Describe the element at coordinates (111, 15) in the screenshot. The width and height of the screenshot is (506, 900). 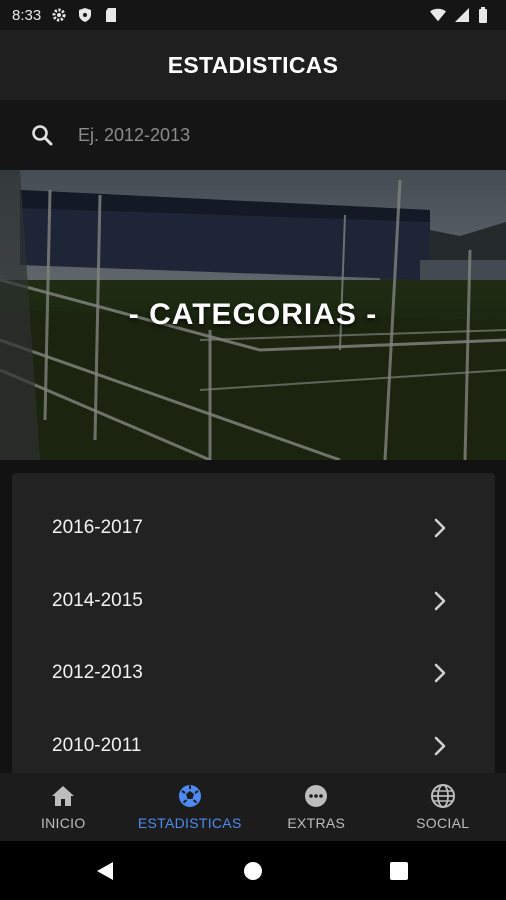
I see `sd-card-icon` at that location.